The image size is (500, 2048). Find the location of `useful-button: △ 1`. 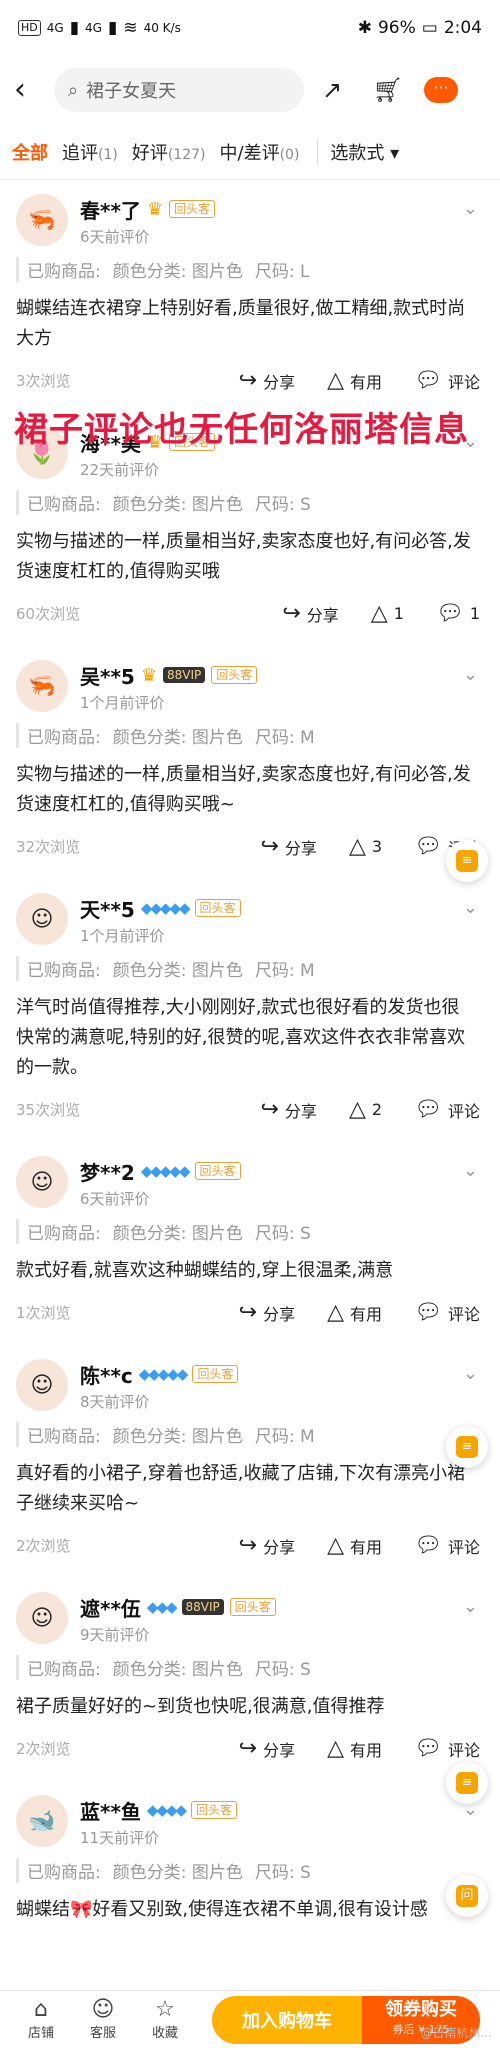

useful-button: △ 1 is located at coordinates (387, 613).